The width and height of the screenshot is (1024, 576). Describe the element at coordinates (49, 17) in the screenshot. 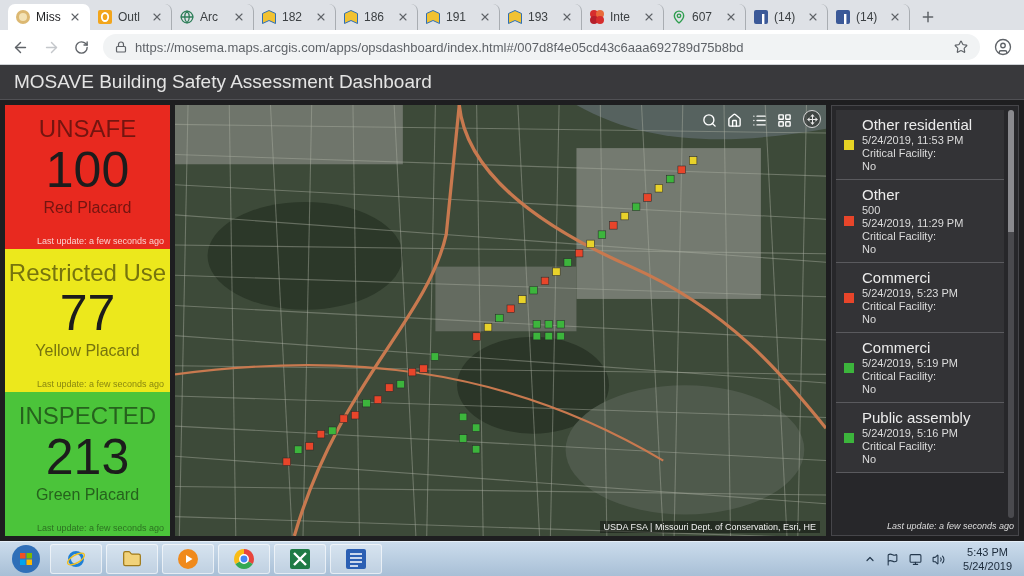

I see `browser-tab: Miss` at that location.